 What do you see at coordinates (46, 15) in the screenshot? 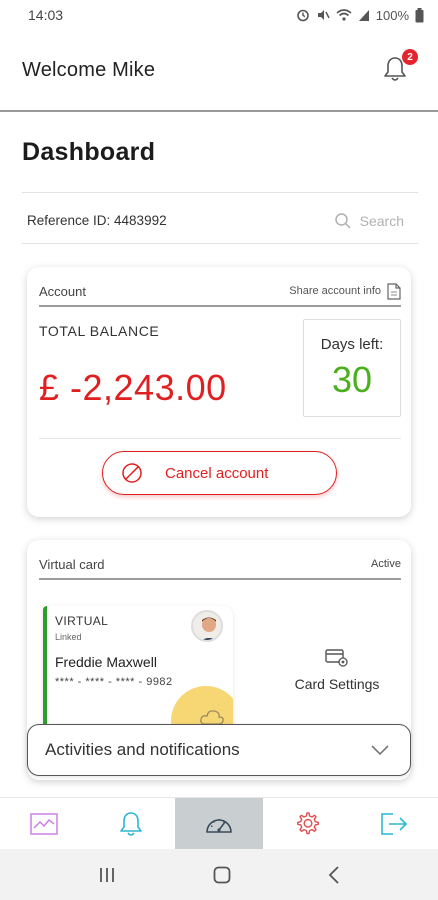
I see `status-time: 14:03` at bounding box center [46, 15].